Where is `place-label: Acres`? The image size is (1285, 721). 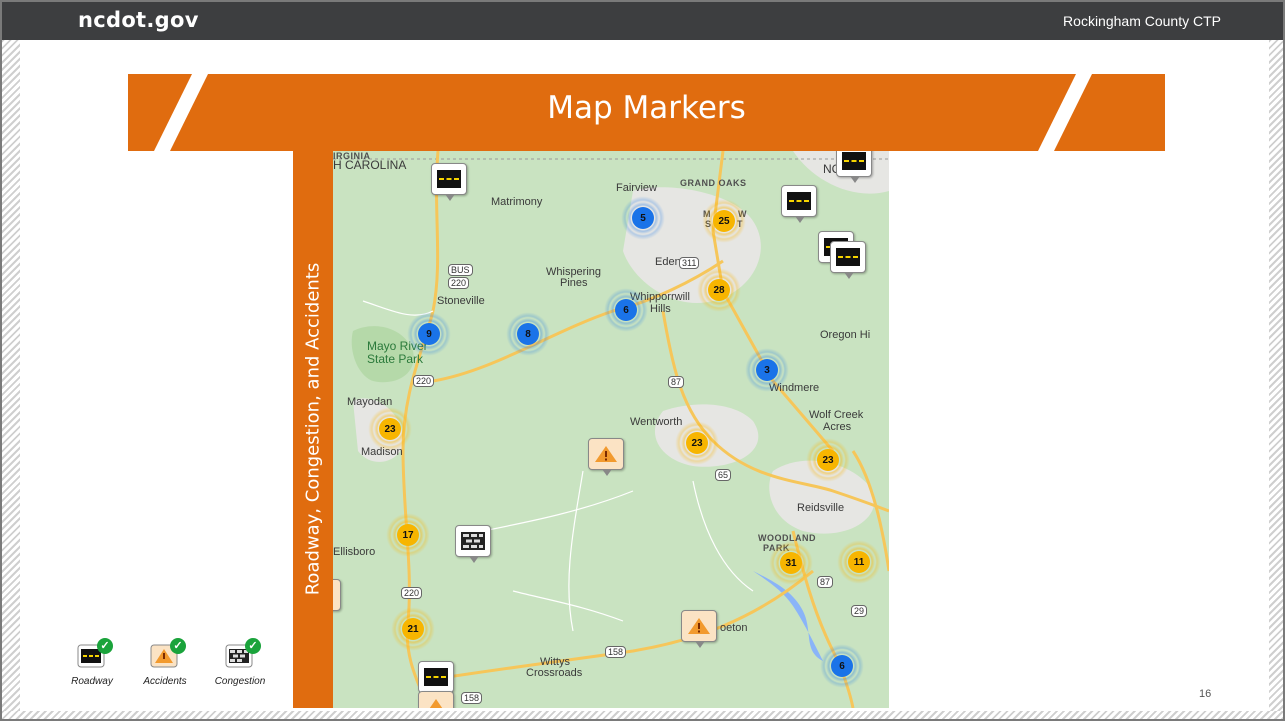 place-label: Acres is located at coordinates (837, 427).